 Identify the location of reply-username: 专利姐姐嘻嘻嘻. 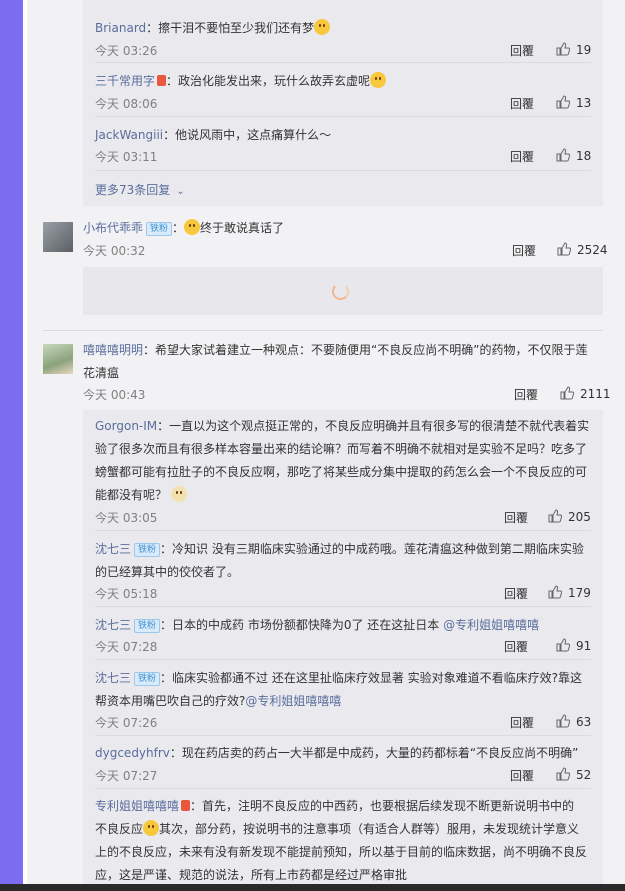
(137, 806).